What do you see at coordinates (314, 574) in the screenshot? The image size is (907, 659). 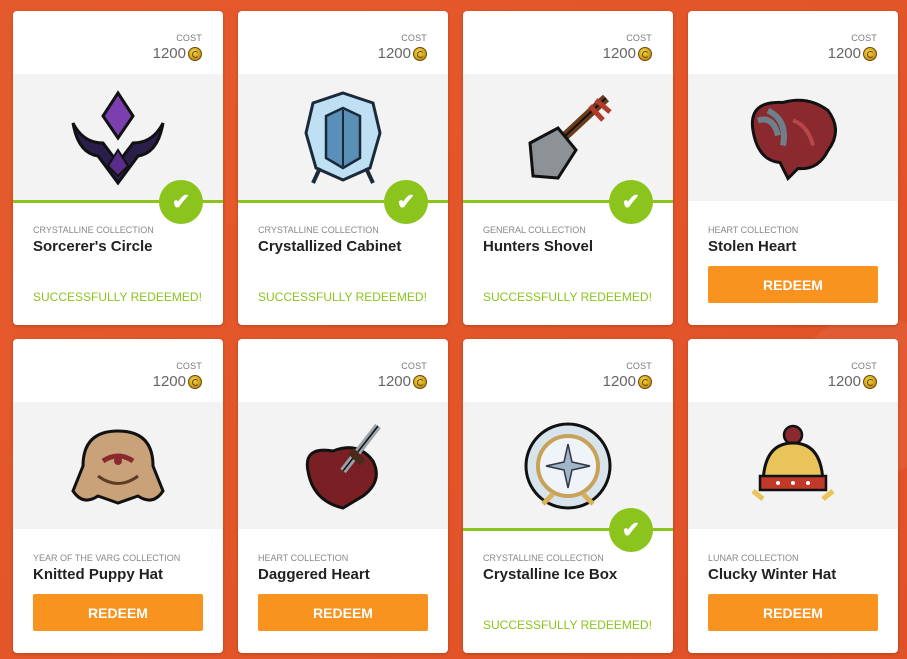 I see `item-name: Daggered Heart` at bounding box center [314, 574].